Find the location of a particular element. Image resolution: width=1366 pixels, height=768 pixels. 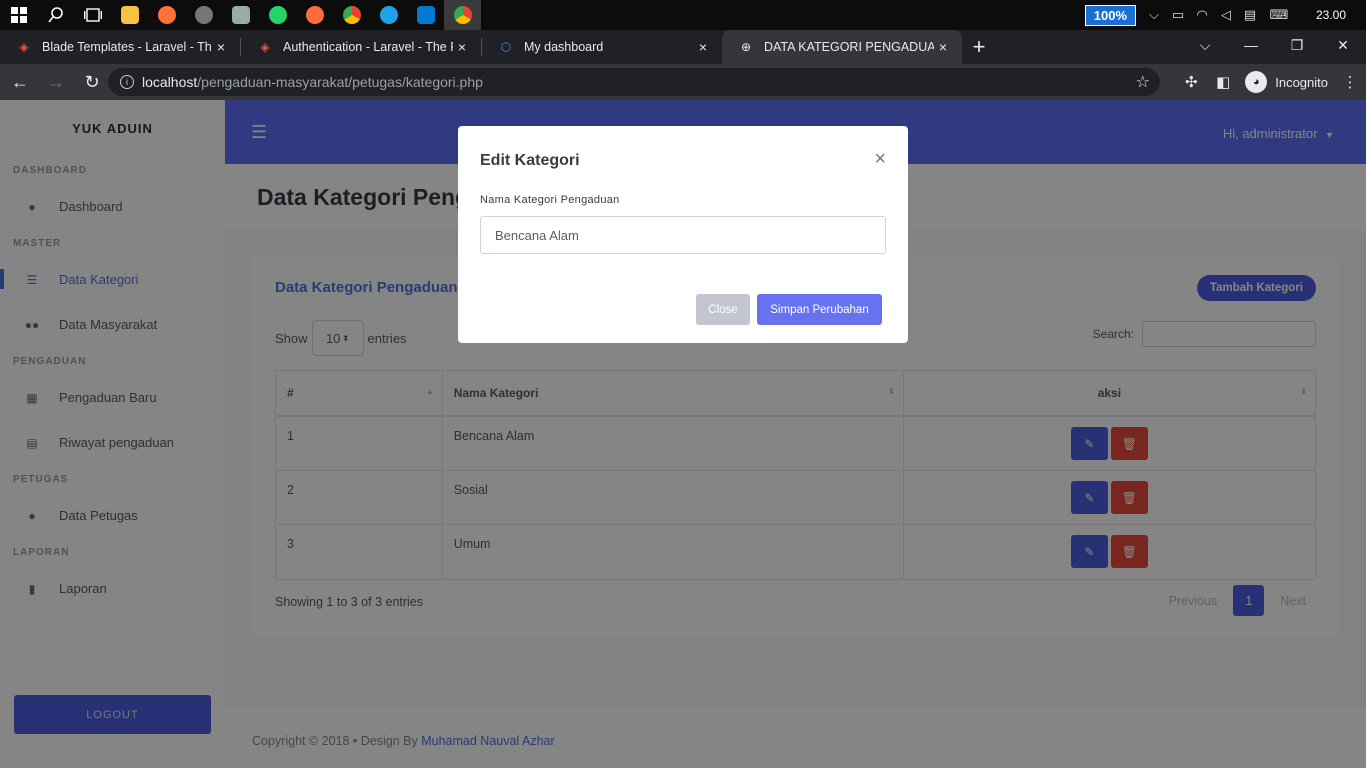

chrome-icon is located at coordinates (351, 15).